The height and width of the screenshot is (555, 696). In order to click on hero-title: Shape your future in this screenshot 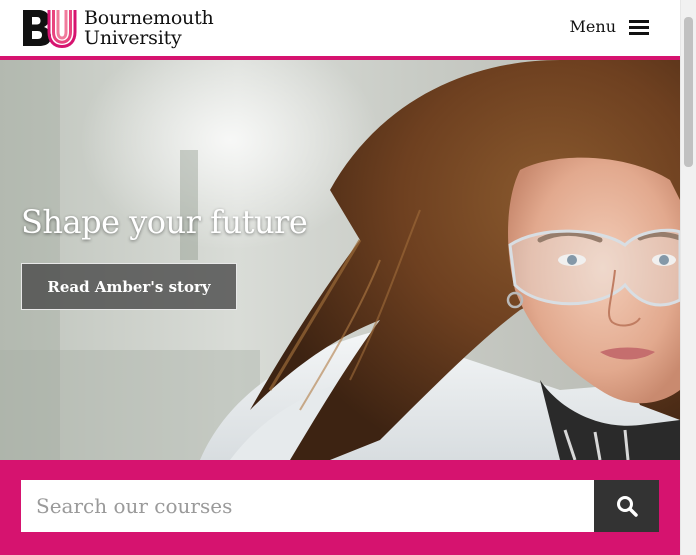, I will do `click(164, 222)`.